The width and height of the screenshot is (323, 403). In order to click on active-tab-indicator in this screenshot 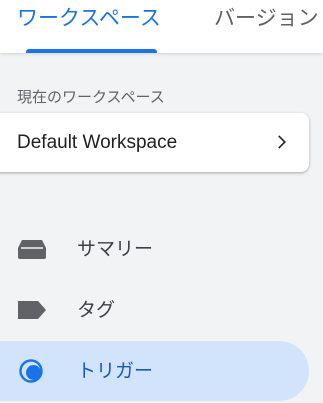, I will do `click(91, 51)`.